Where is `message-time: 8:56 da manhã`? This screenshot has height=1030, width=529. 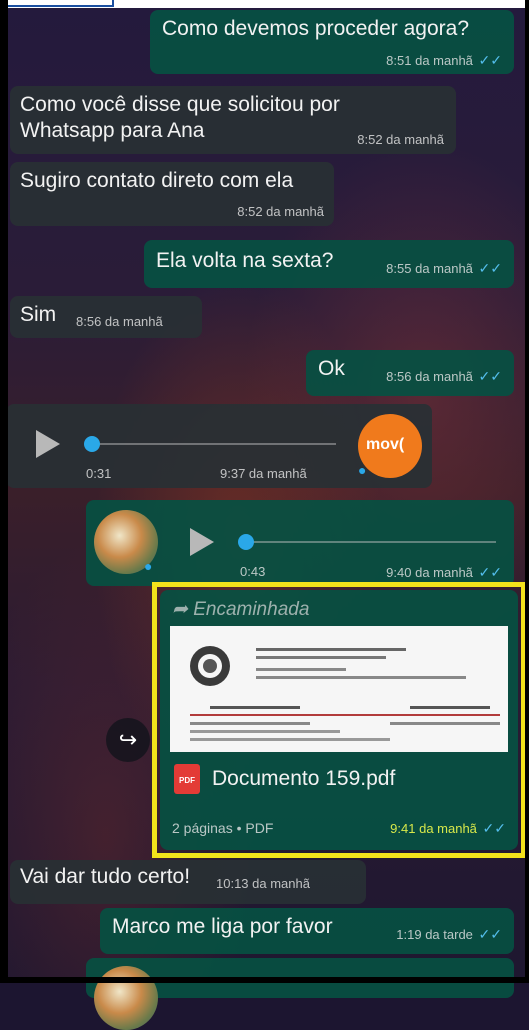 message-time: 8:56 da manhã is located at coordinates (119, 321).